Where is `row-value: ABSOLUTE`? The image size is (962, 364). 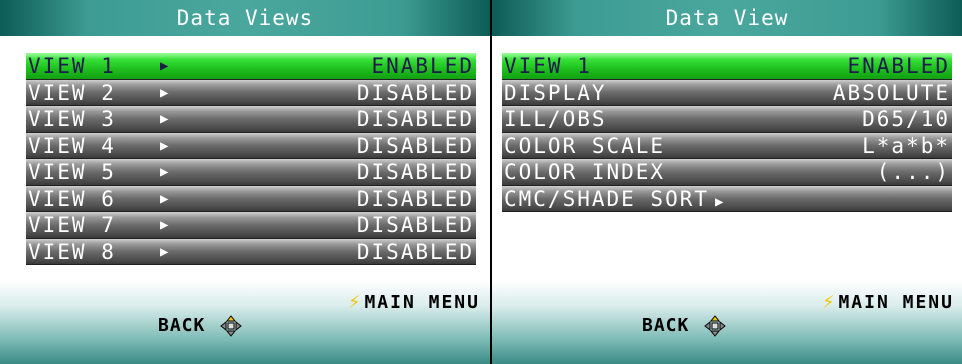 row-value: ABSOLUTE is located at coordinates (891, 92).